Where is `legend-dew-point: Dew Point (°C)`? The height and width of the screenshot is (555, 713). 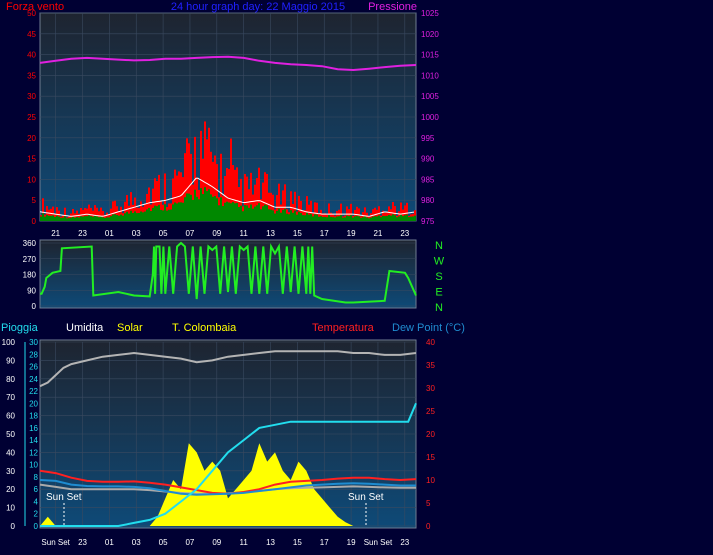
legend-dew-point: Dew Point (°C) is located at coordinates (428, 328).